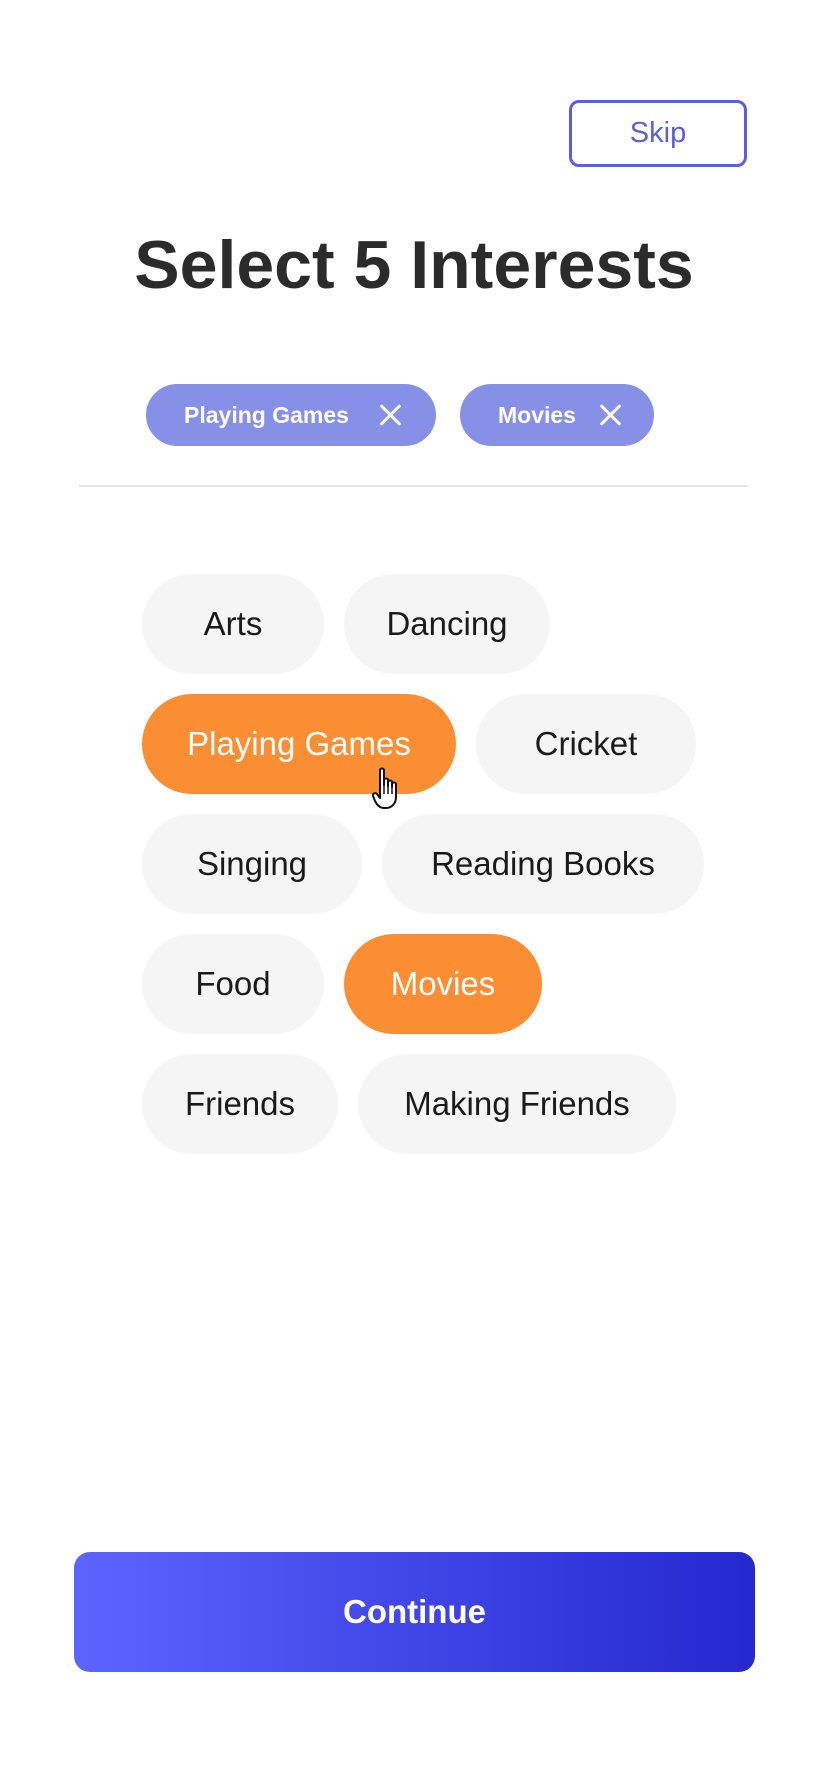 Image resolution: width=828 pixels, height=1792 pixels. Describe the element at coordinates (658, 133) in the screenshot. I see `skip-button: Skip` at that location.